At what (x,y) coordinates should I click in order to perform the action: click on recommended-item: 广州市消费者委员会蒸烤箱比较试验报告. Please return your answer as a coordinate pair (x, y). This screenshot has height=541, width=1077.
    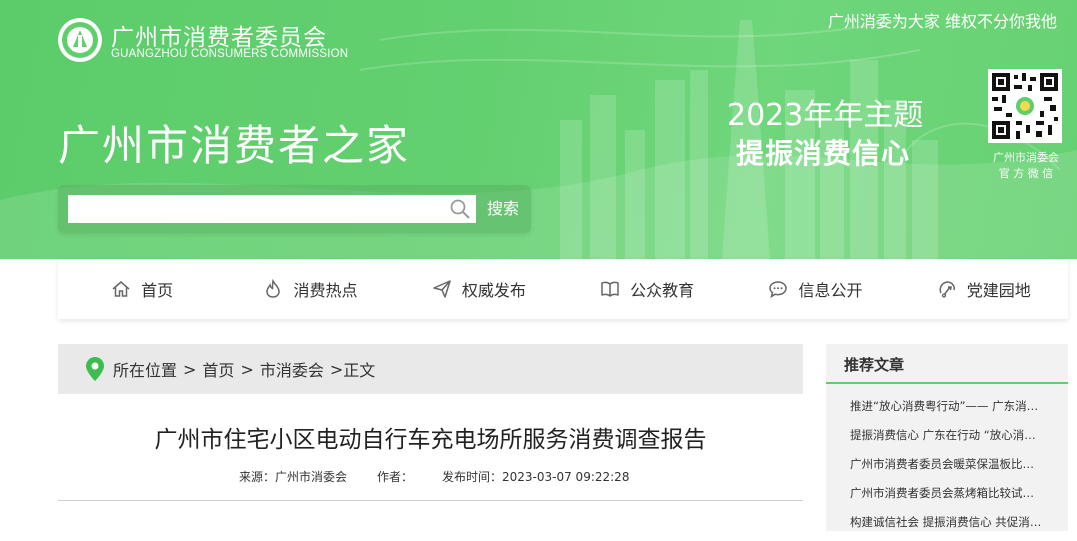
    Looking at the image, I should click on (935, 497).